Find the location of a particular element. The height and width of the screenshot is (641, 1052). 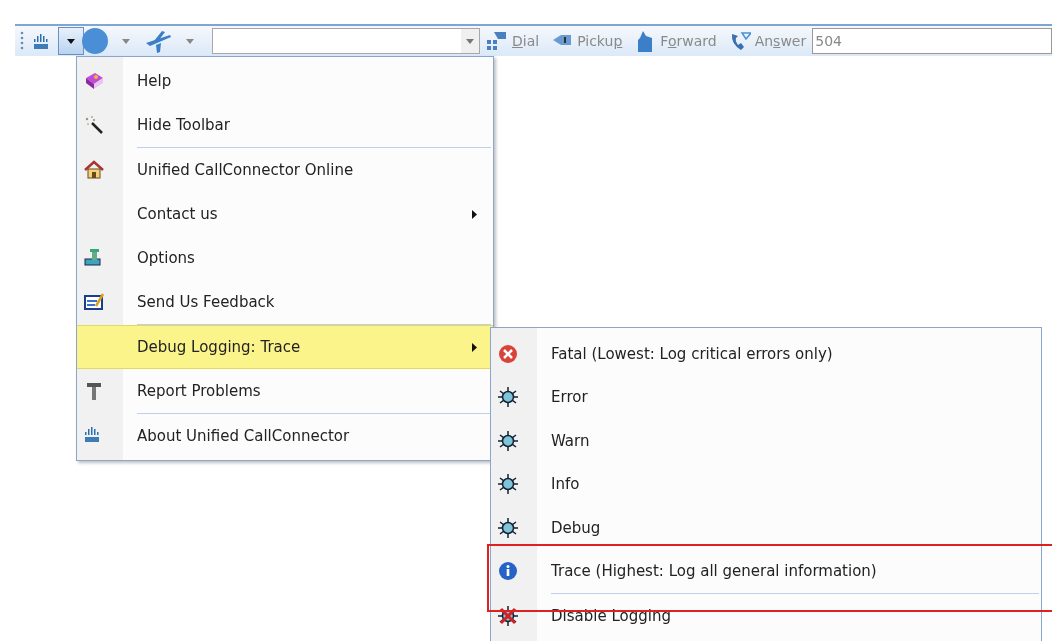

menu-item: Hide Toolbar is located at coordinates (285, 125).